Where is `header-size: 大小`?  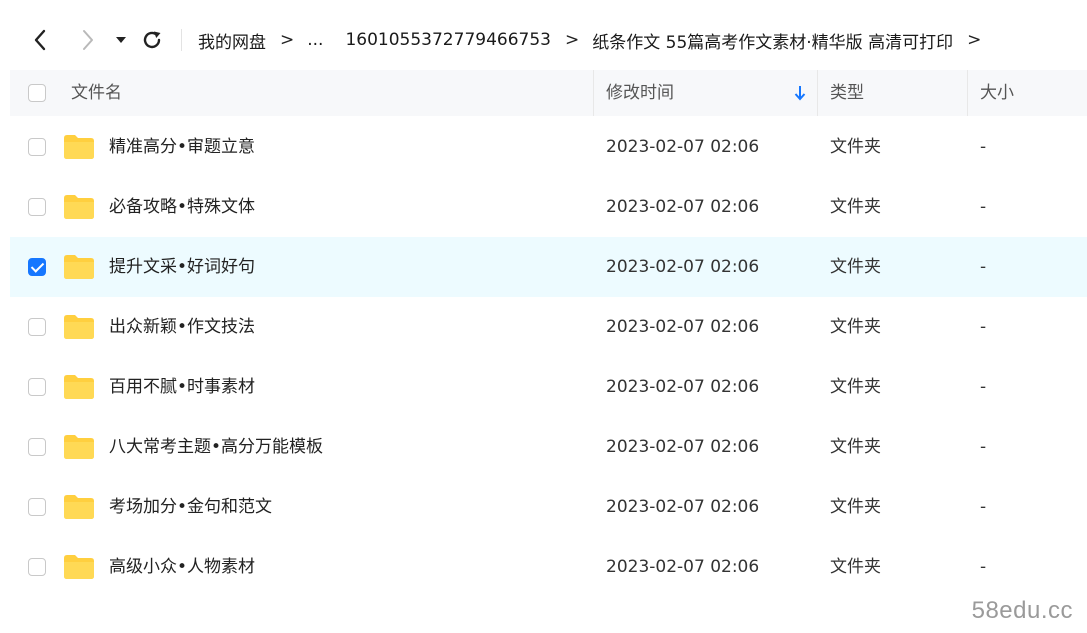 header-size: 大小 is located at coordinates (997, 93).